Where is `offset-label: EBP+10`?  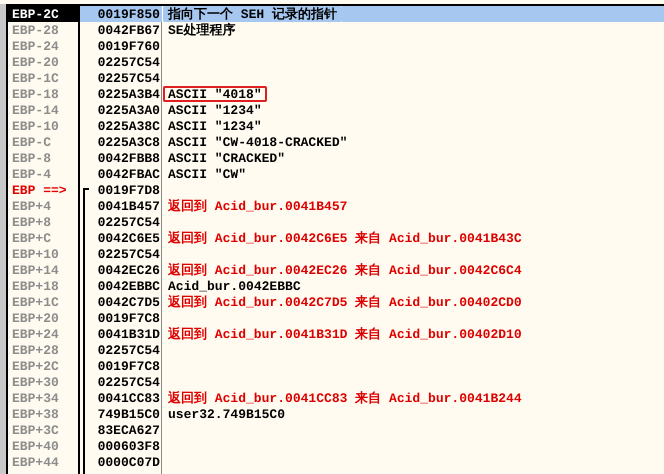 offset-label: EBP+10 is located at coordinates (35, 254).